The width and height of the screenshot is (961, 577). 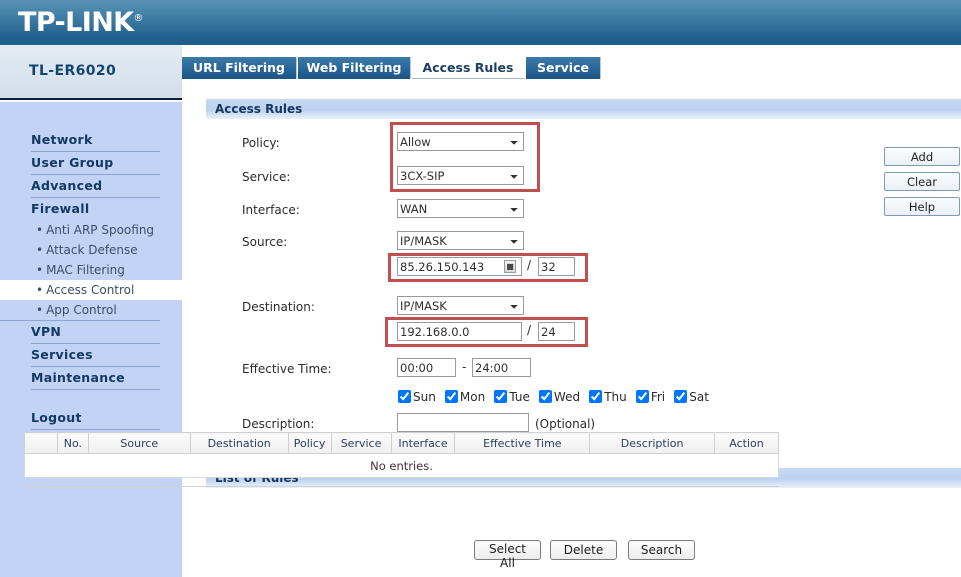 What do you see at coordinates (361, 443) in the screenshot?
I see `col-service: Service` at bounding box center [361, 443].